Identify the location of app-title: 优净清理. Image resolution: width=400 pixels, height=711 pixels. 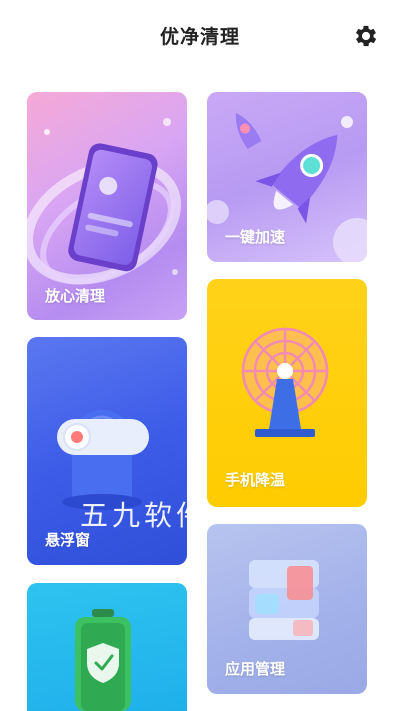
(199, 37).